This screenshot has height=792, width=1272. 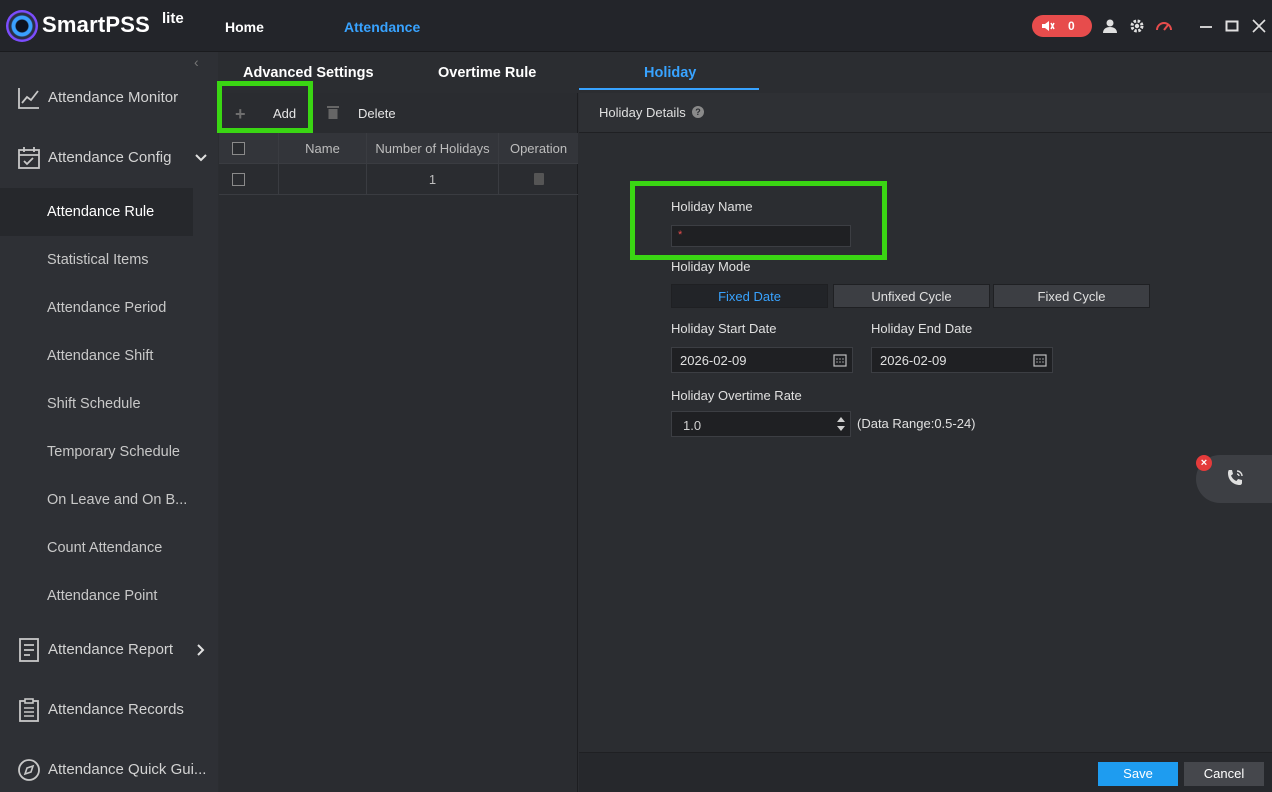 What do you see at coordinates (433, 148) in the screenshot?
I see `column-header-number-of-holidays: Number of Holidays` at bounding box center [433, 148].